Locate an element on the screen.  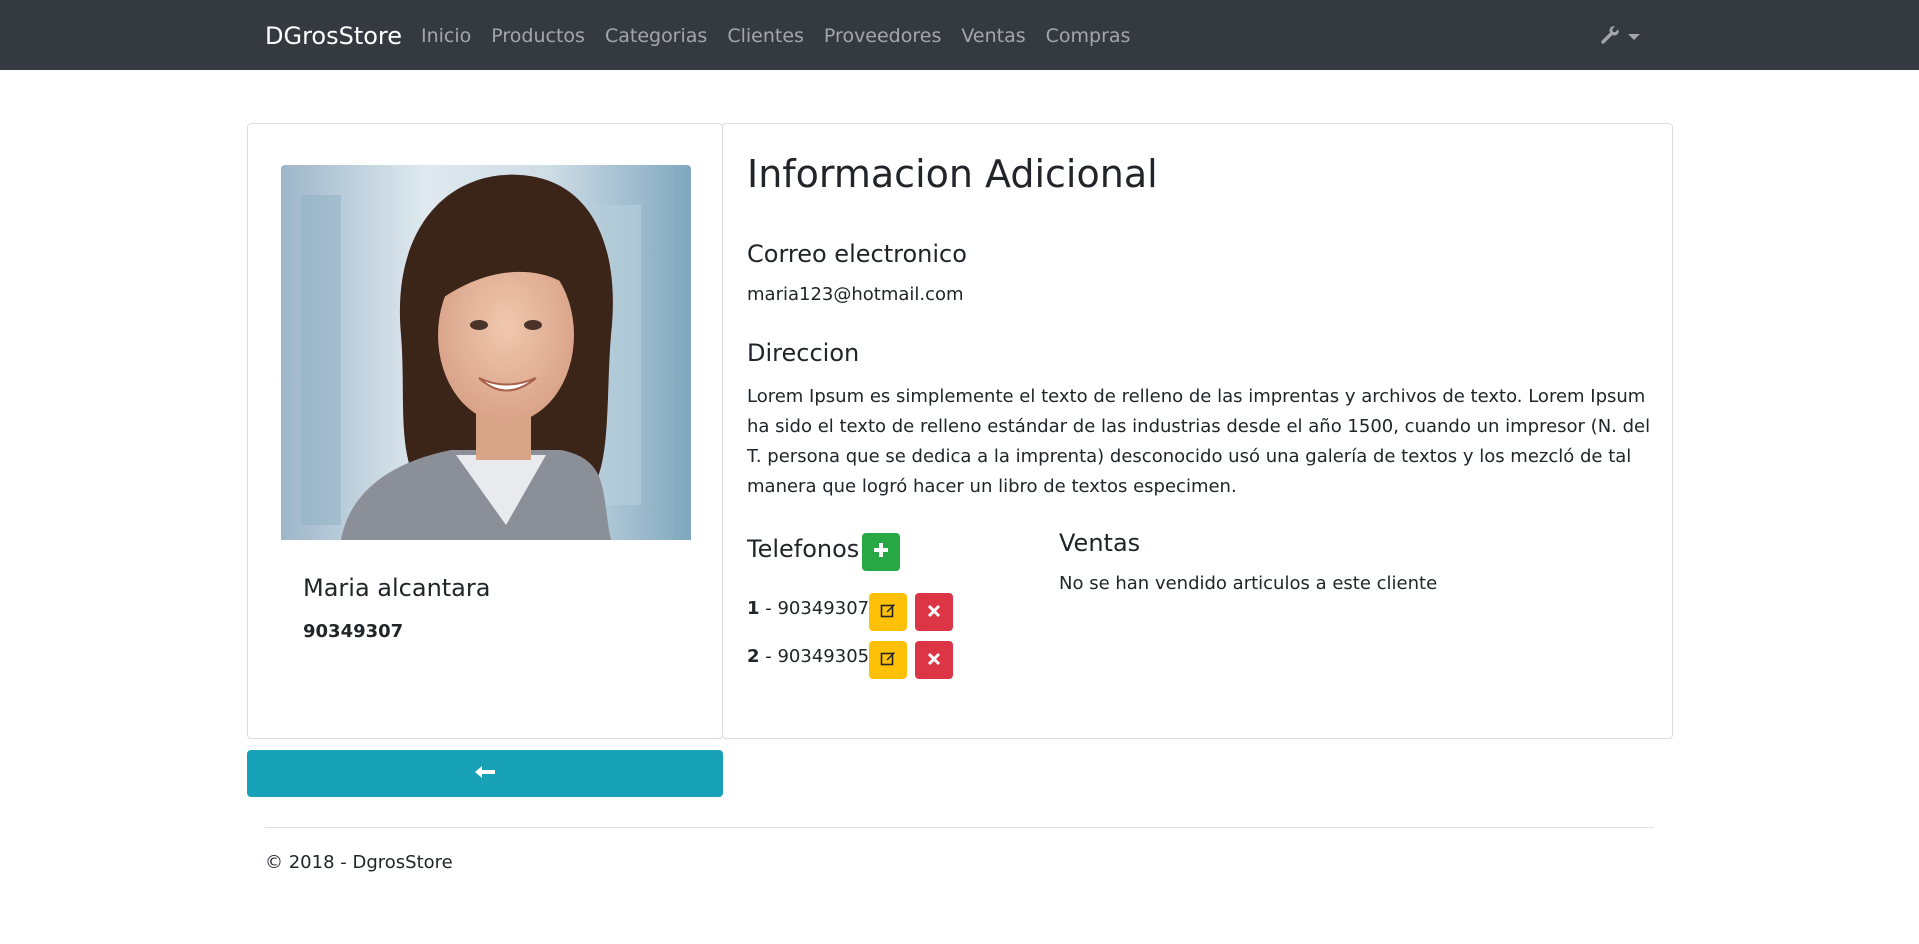
phone-number: 90349305 is located at coordinates (823, 656).